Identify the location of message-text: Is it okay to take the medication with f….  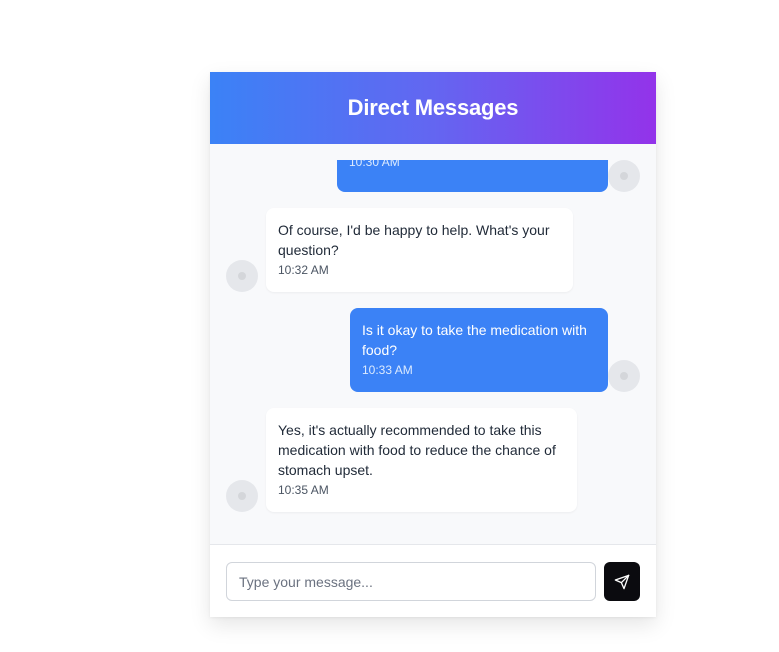
(474, 340).